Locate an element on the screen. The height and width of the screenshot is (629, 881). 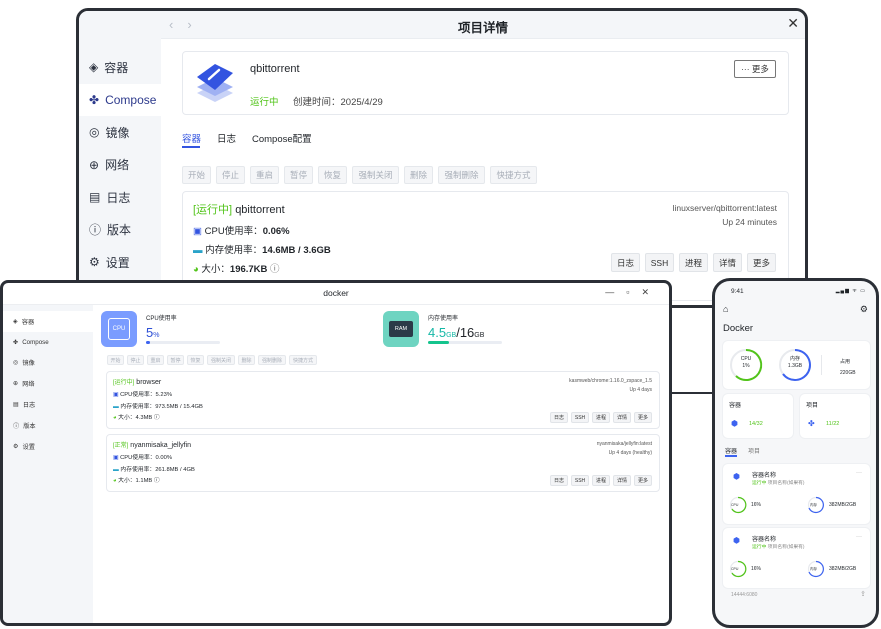
container-name: nyanmisaka_jellyfin is located at coordinates (160, 445).